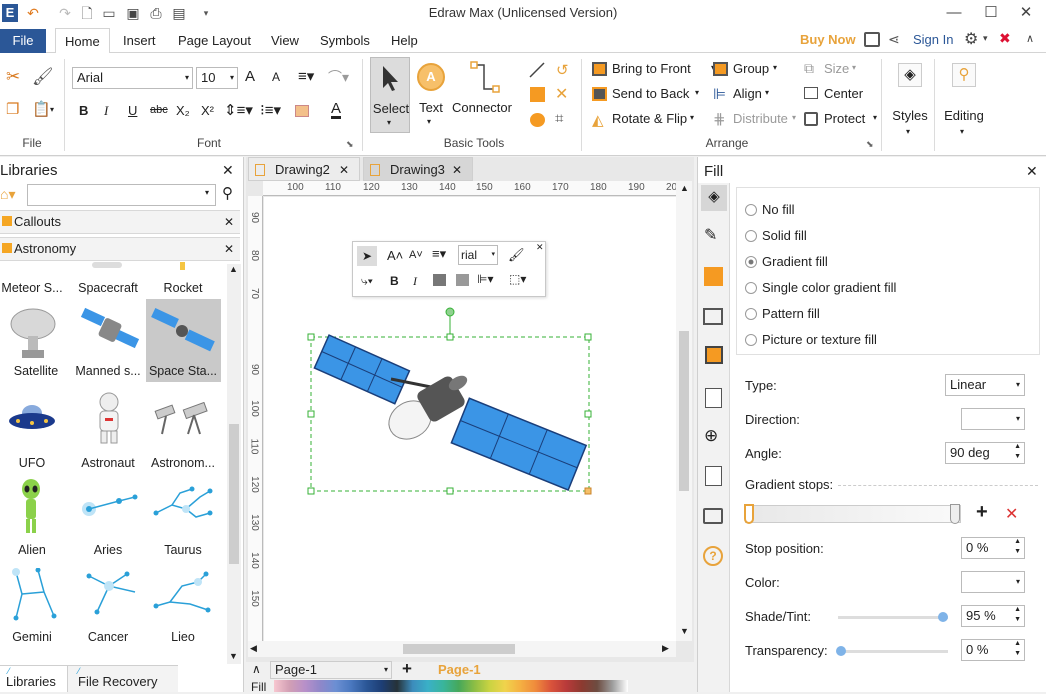 Image resolution: width=1046 pixels, height=694 pixels. What do you see at coordinates (893, 617) in the screenshot?
I see `shade-tint-slider` at bounding box center [893, 617].